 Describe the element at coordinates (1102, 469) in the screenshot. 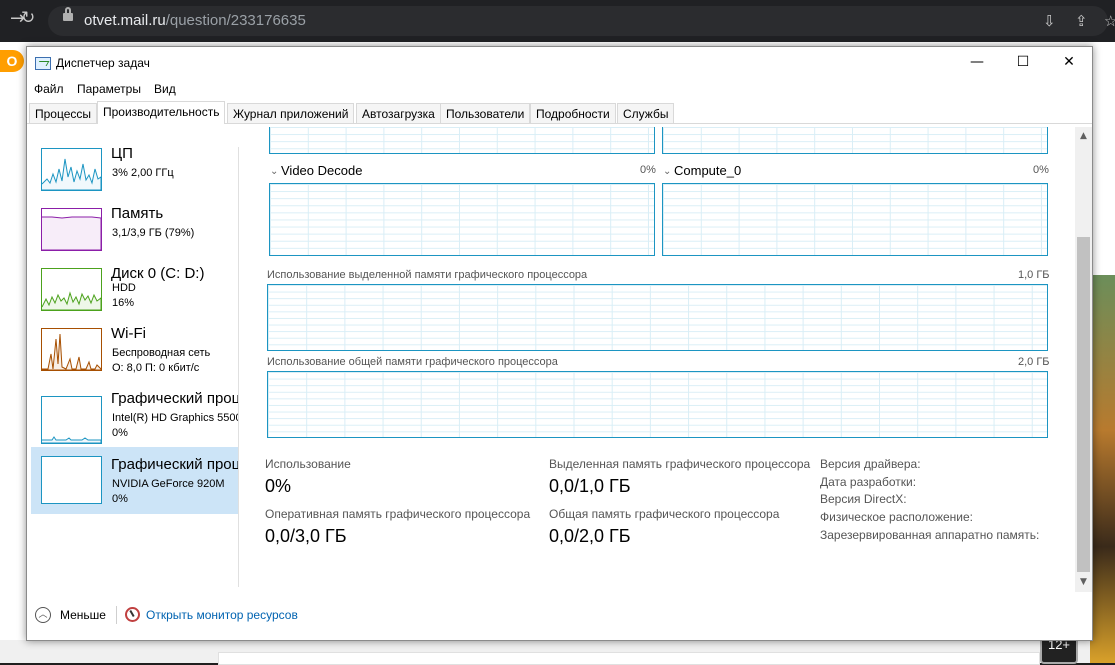

I see `advertisement-banner` at that location.